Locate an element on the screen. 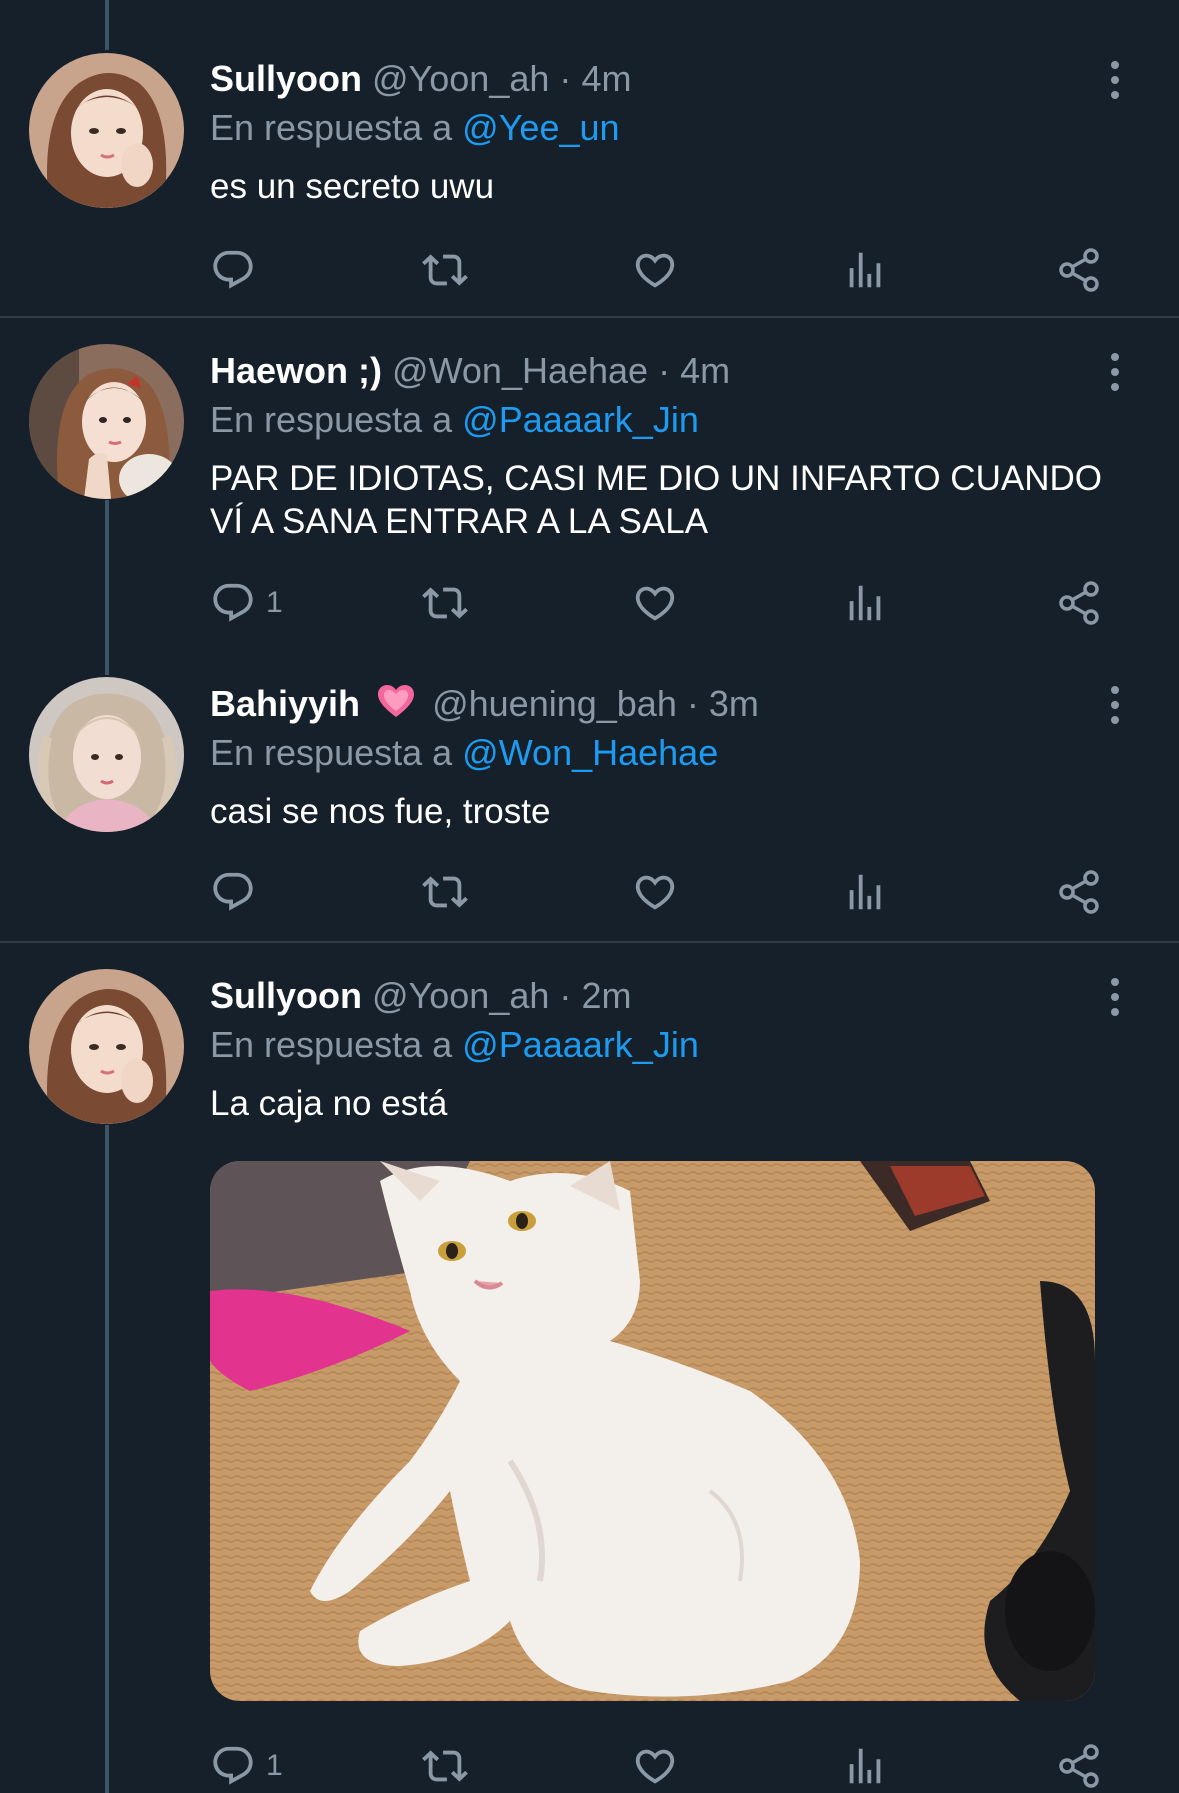 The width and height of the screenshot is (1179, 1793). tweet-text: casi se nos fue, troste is located at coordinates (380, 811).